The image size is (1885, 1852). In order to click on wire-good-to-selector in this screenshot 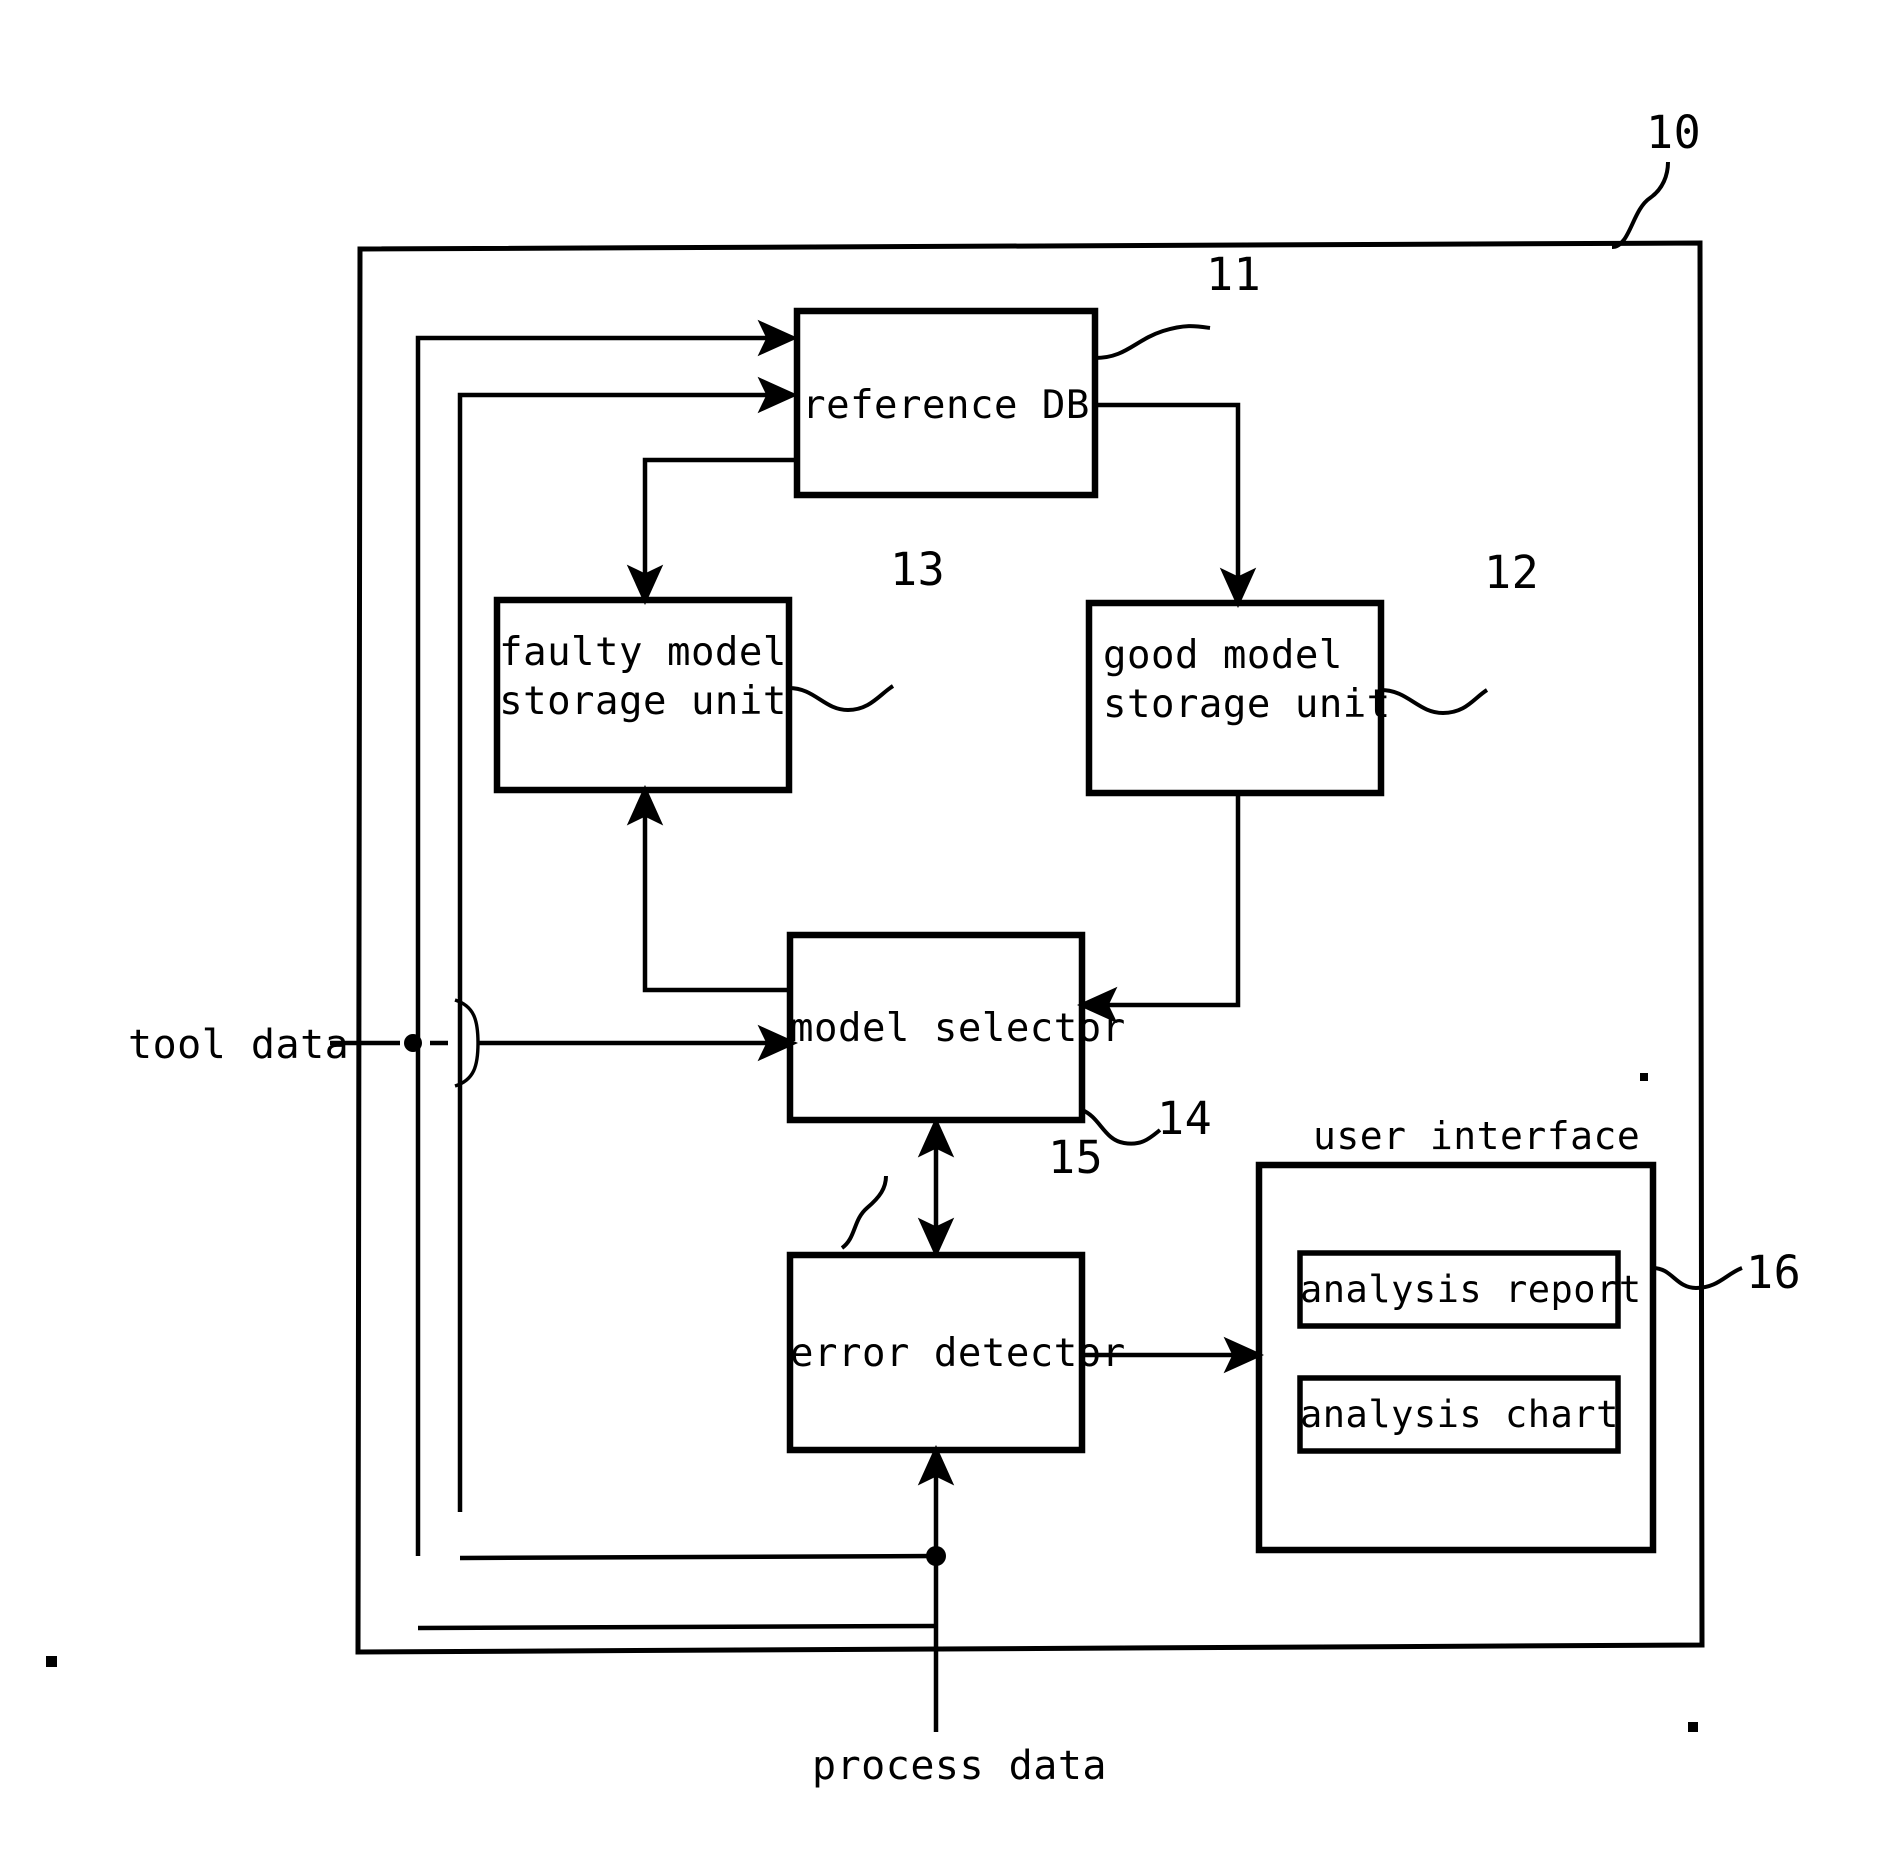, I will do `click(1158, 908)`.